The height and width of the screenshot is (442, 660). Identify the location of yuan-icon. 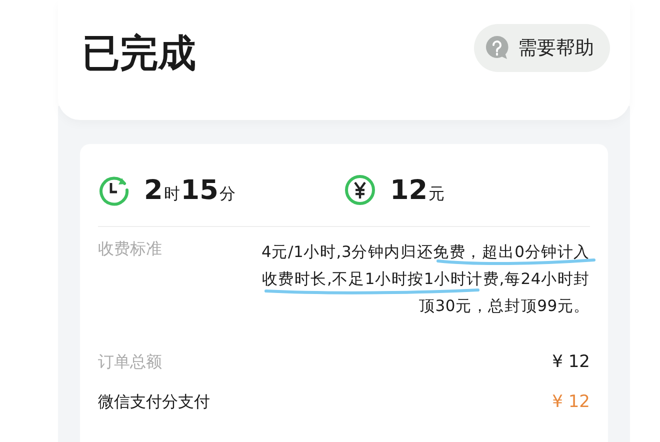
(360, 190).